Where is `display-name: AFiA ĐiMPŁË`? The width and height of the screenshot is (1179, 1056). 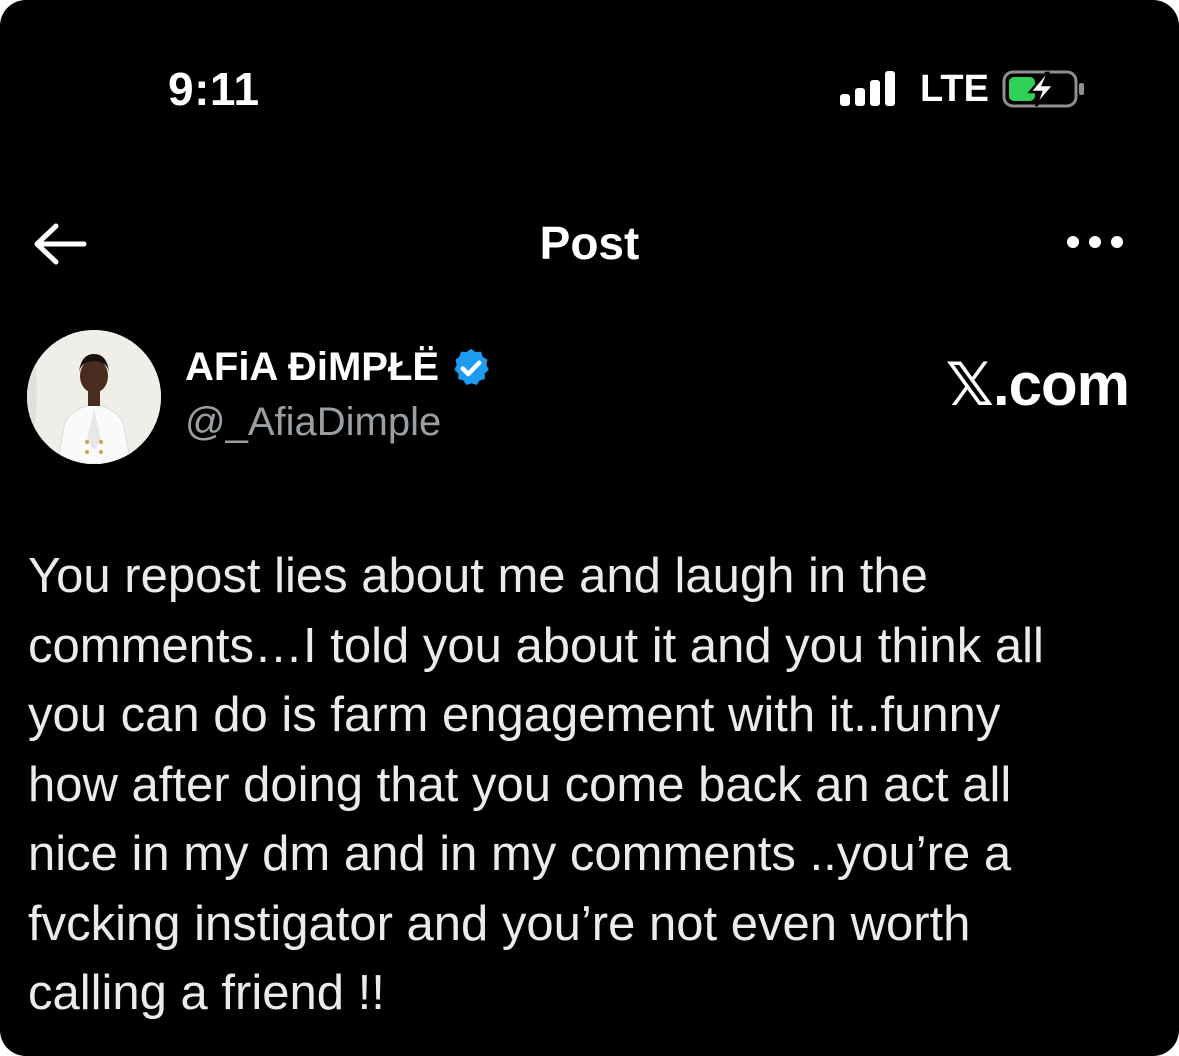
display-name: AFiA ĐiMPŁË is located at coordinates (339, 367).